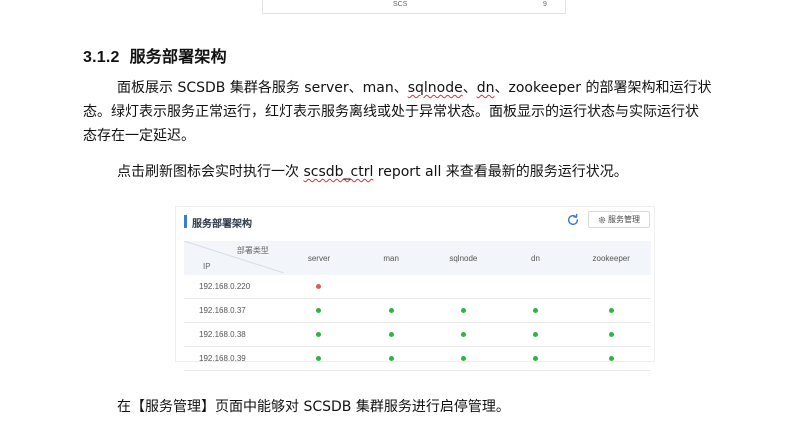  I want to click on ip-cell: 192.168.0.220, so click(233, 287).